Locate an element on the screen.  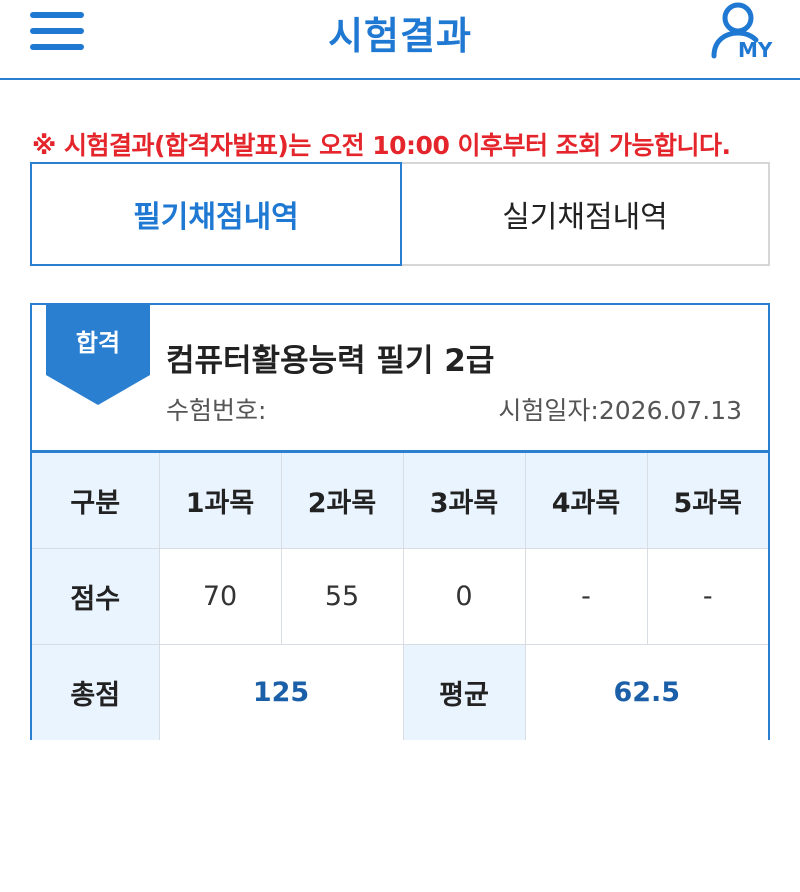
app-header: 시험결과 MY is located at coordinates (400, 40).